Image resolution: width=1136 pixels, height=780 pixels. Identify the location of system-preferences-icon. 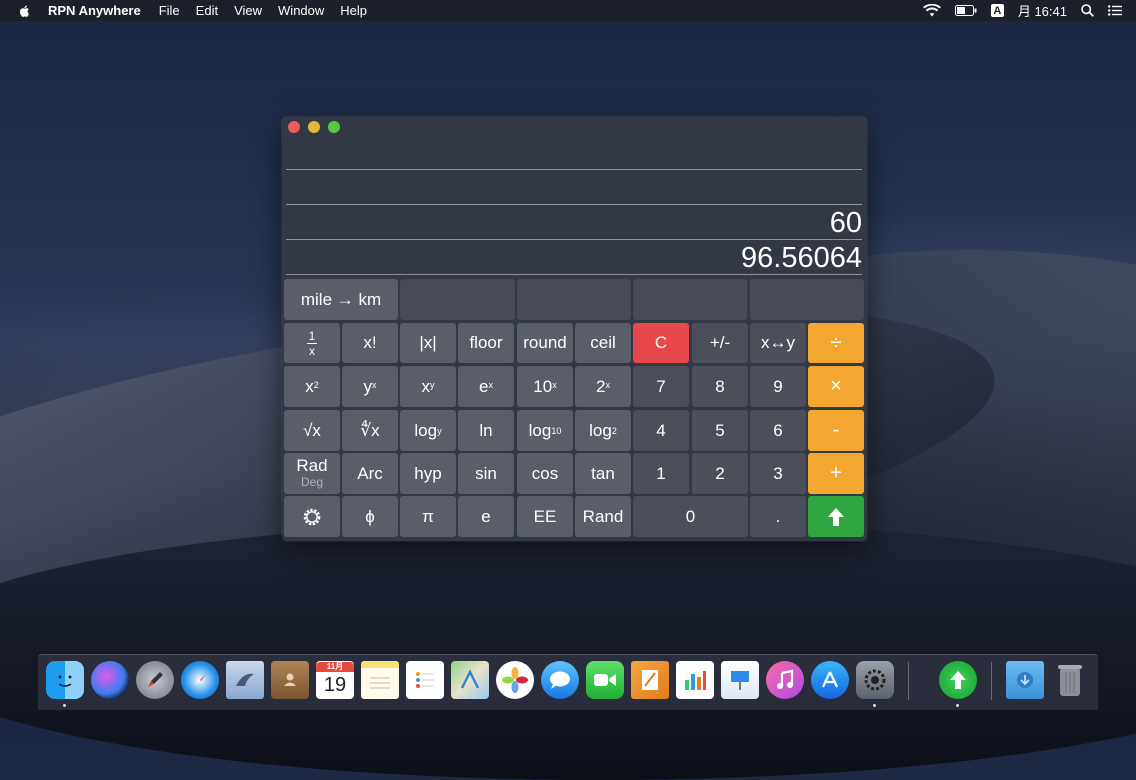
(875, 680).